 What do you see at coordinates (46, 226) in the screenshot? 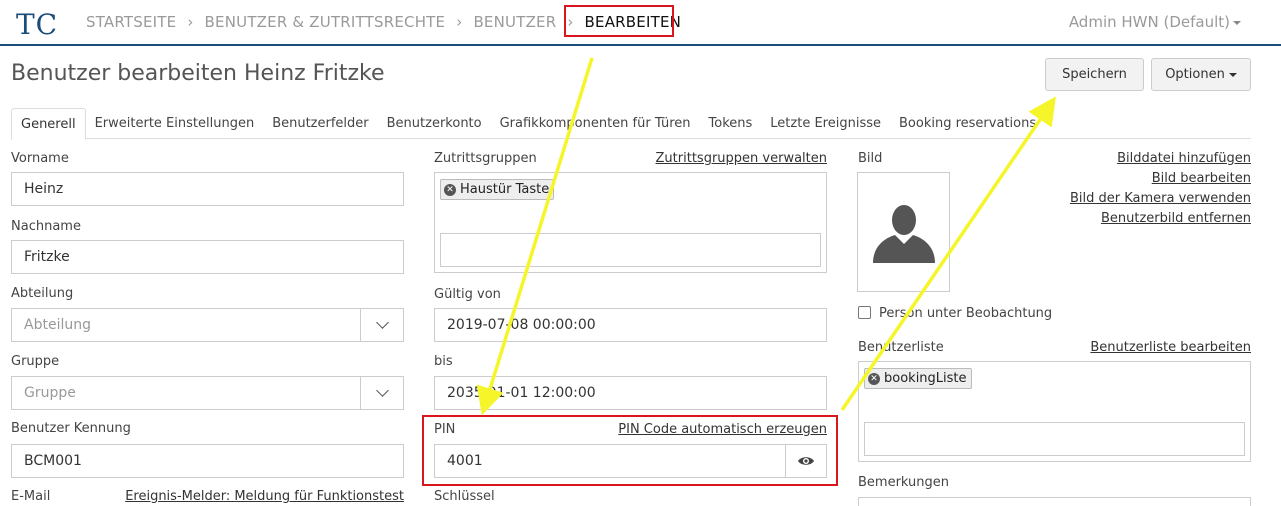
I see `nachname-label: Nachname` at bounding box center [46, 226].